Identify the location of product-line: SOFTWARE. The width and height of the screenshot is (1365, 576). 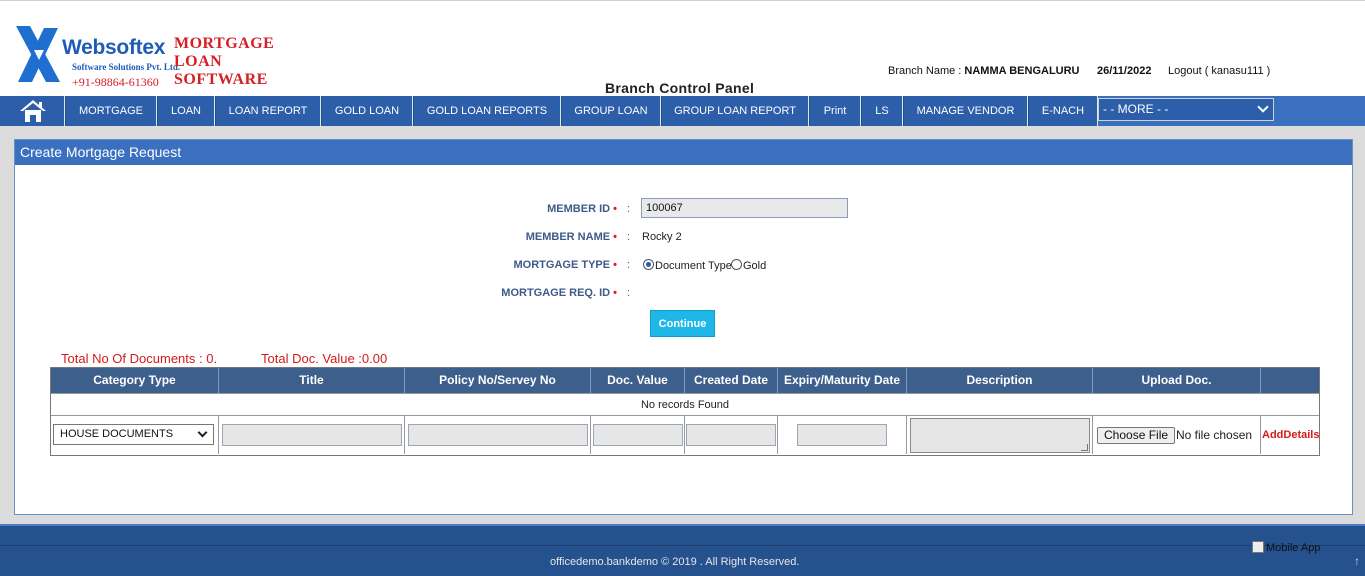
(221, 79).